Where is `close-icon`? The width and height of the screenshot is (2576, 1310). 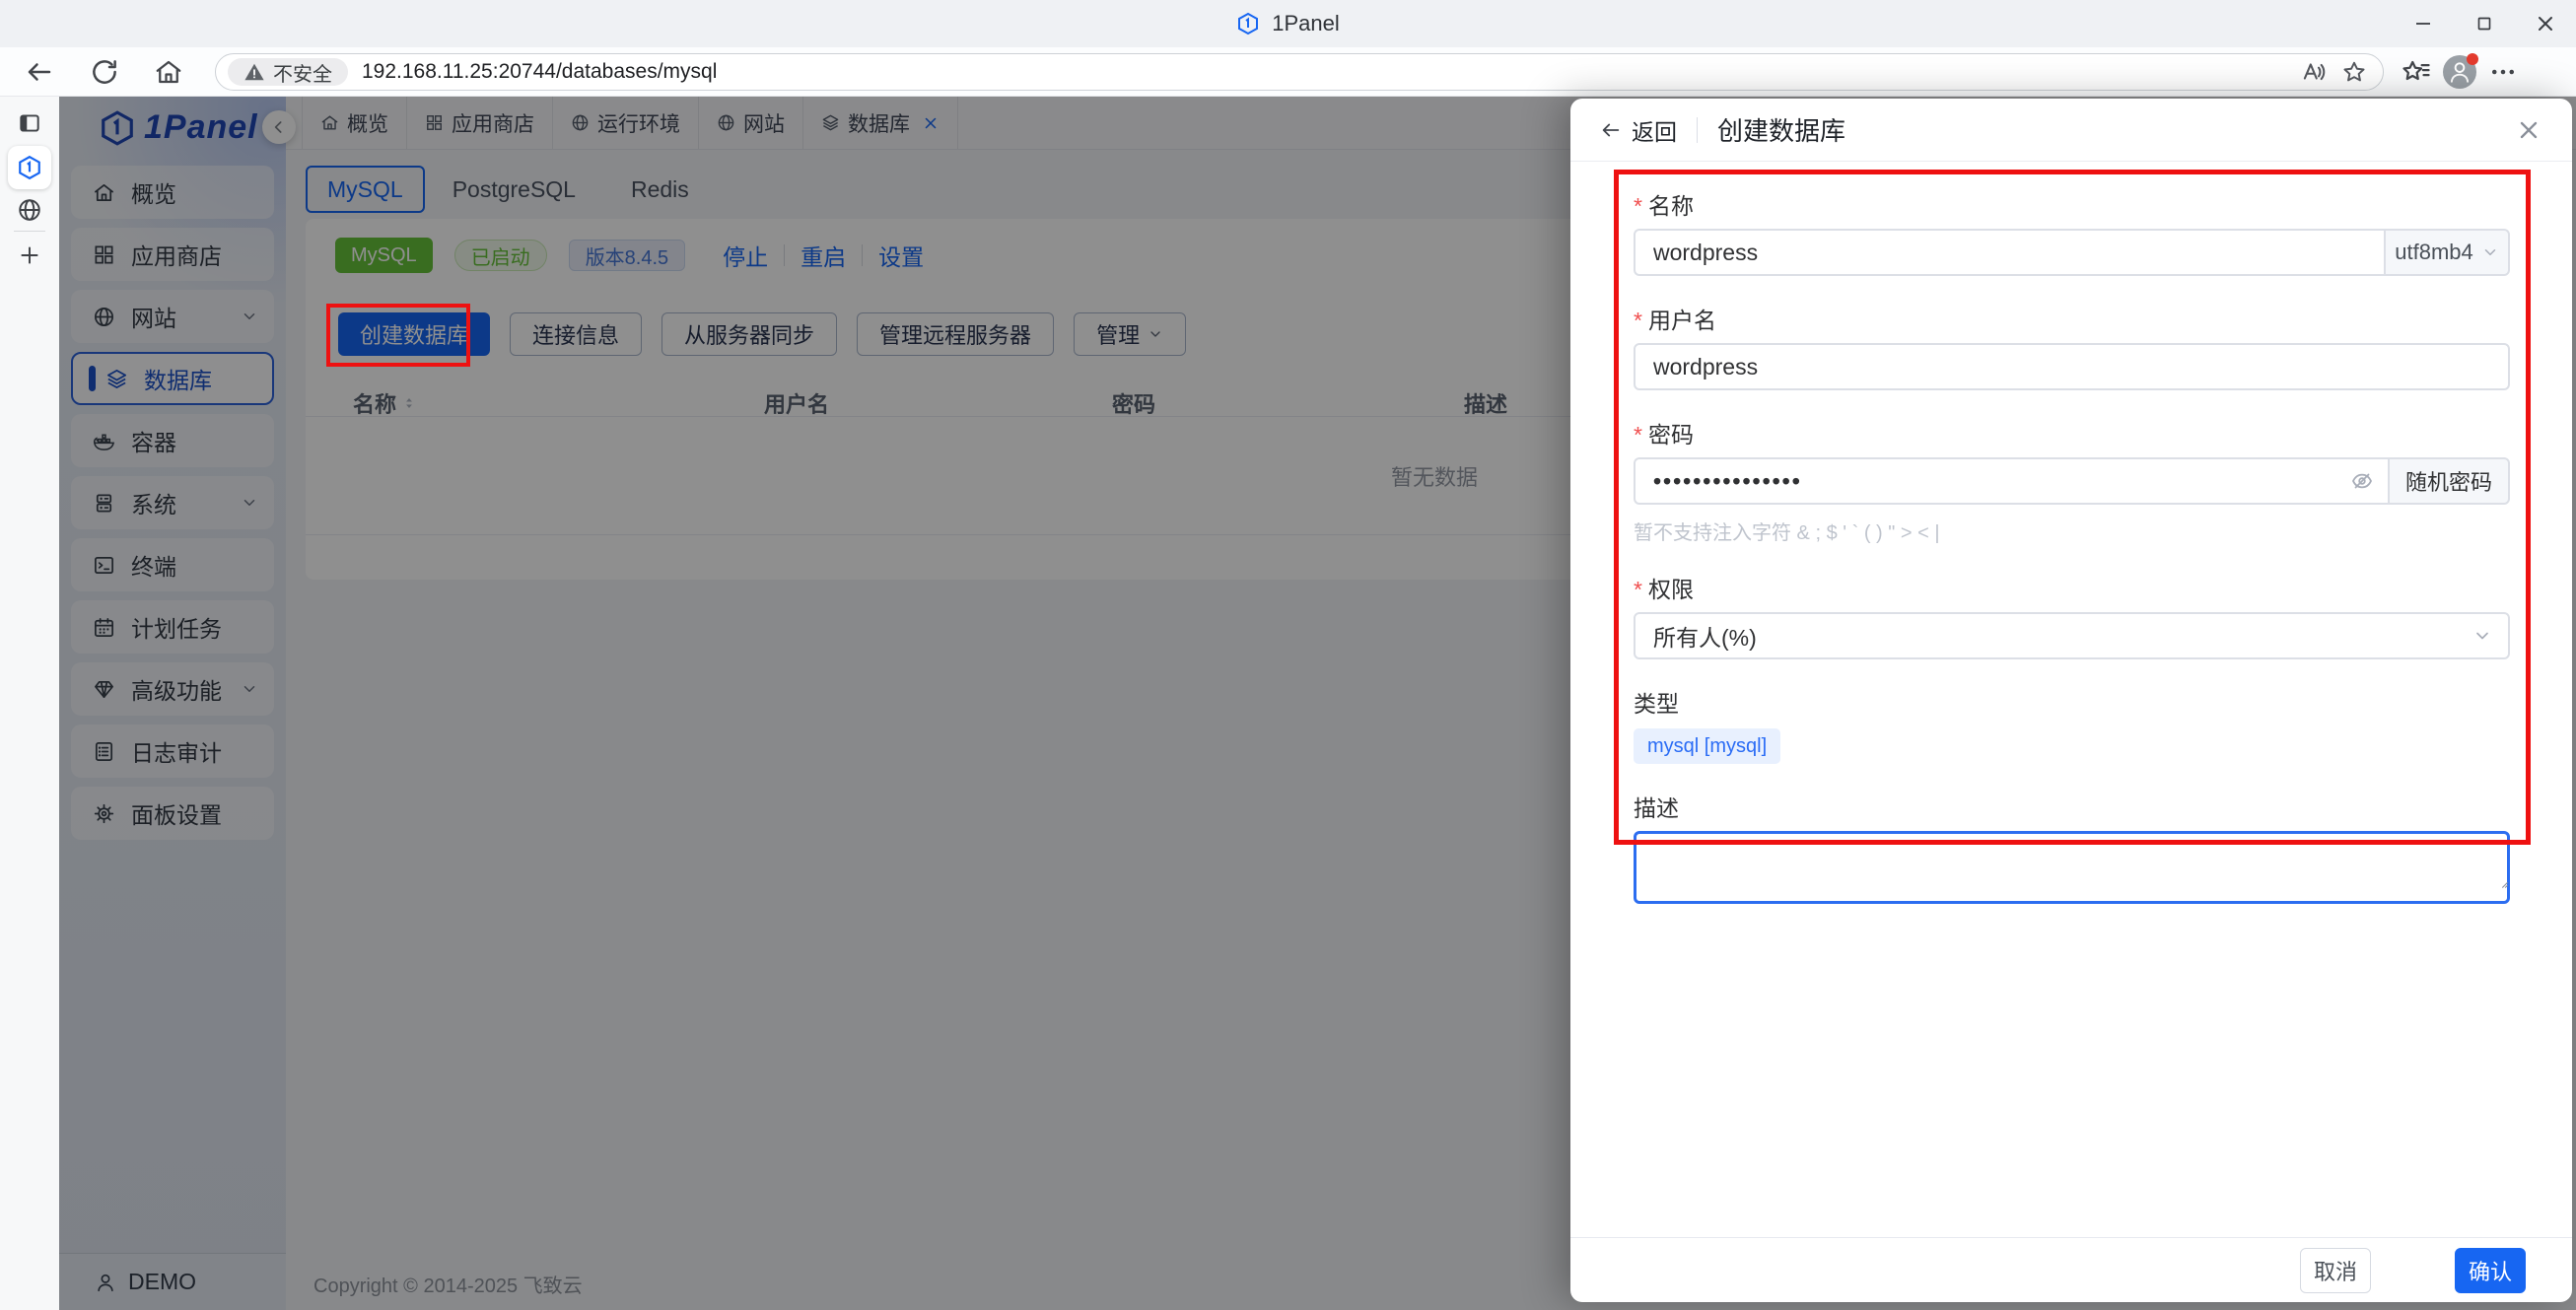
close-icon is located at coordinates (2545, 23).